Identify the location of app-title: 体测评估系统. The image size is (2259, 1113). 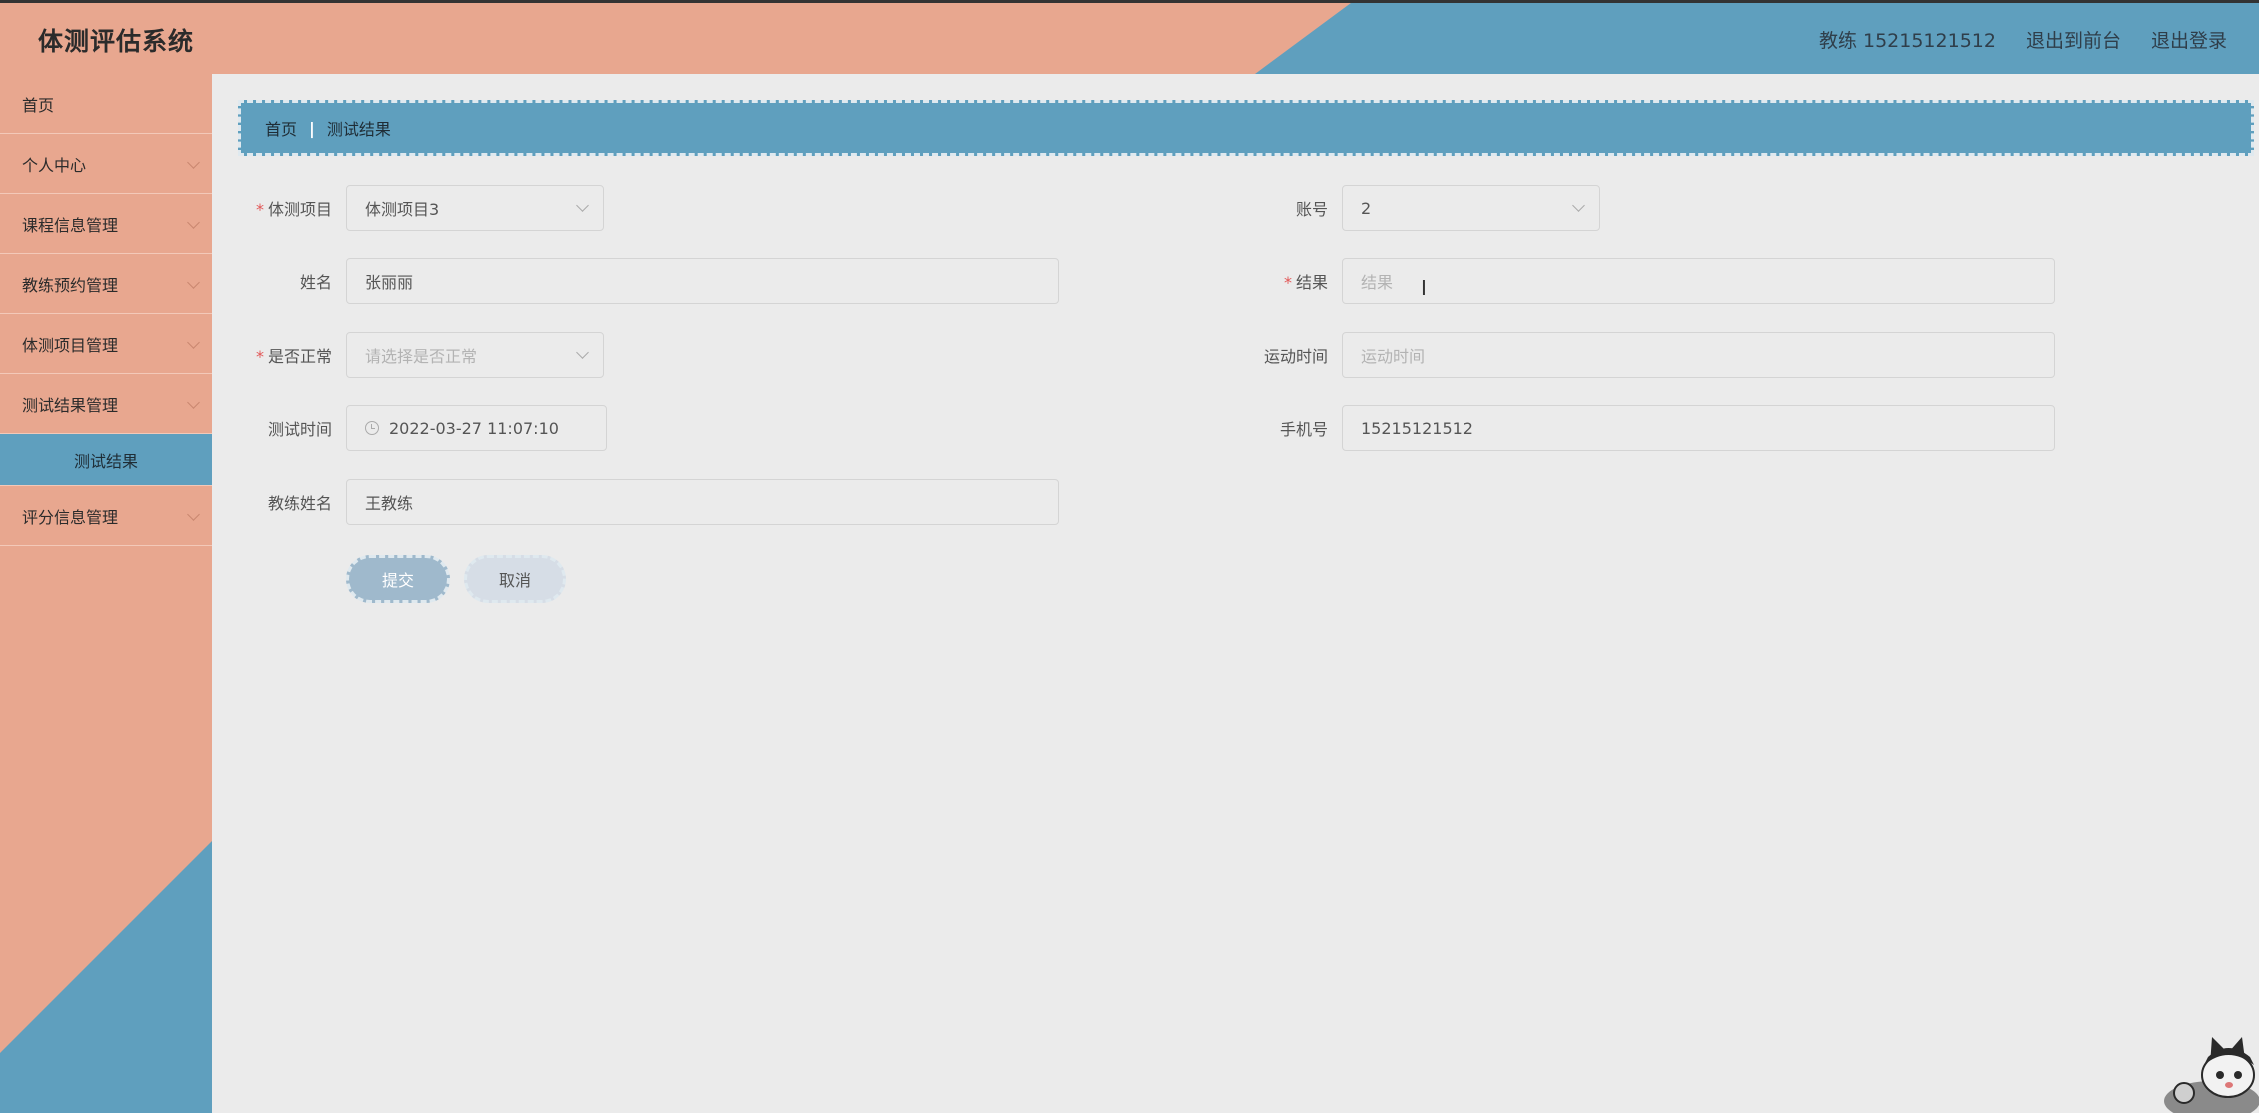
(116, 41).